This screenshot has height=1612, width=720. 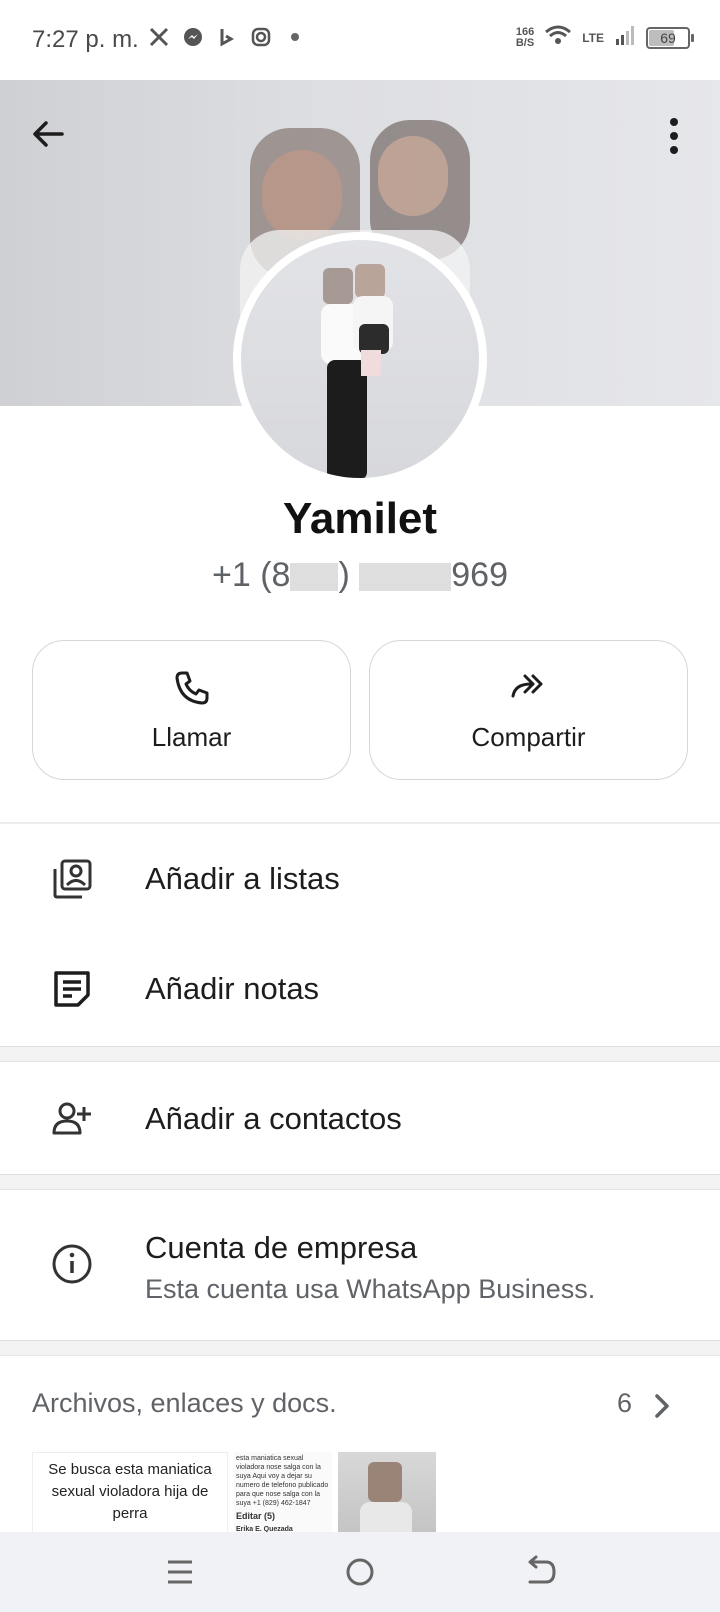 I want to click on media-thumbnail, so click(x=387, y=1493).